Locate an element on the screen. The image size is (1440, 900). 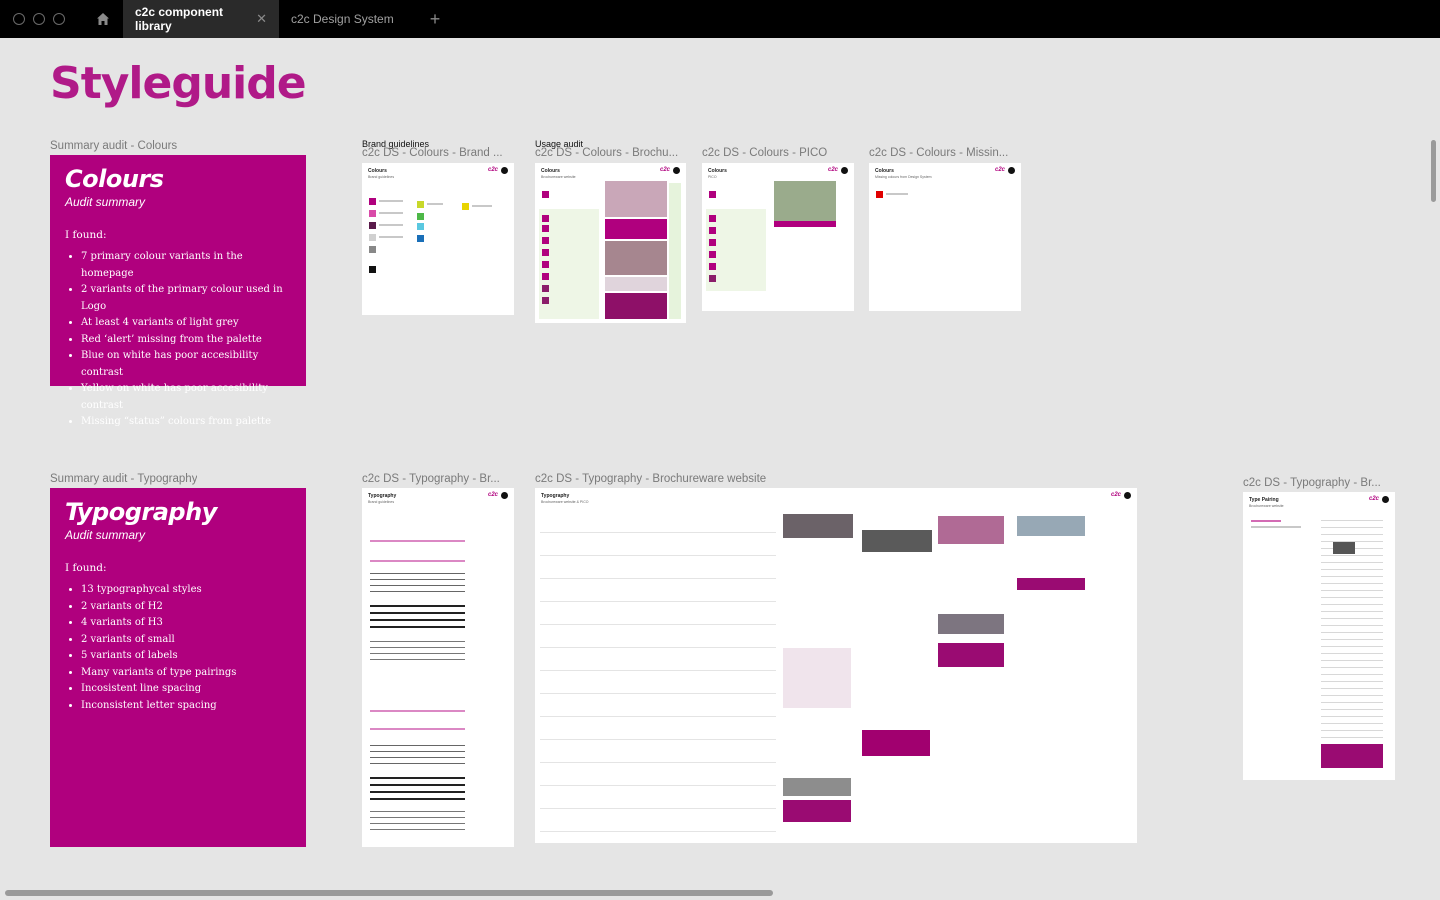
frame-label: Summary audit - Typography is located at coordinates (123, 479).